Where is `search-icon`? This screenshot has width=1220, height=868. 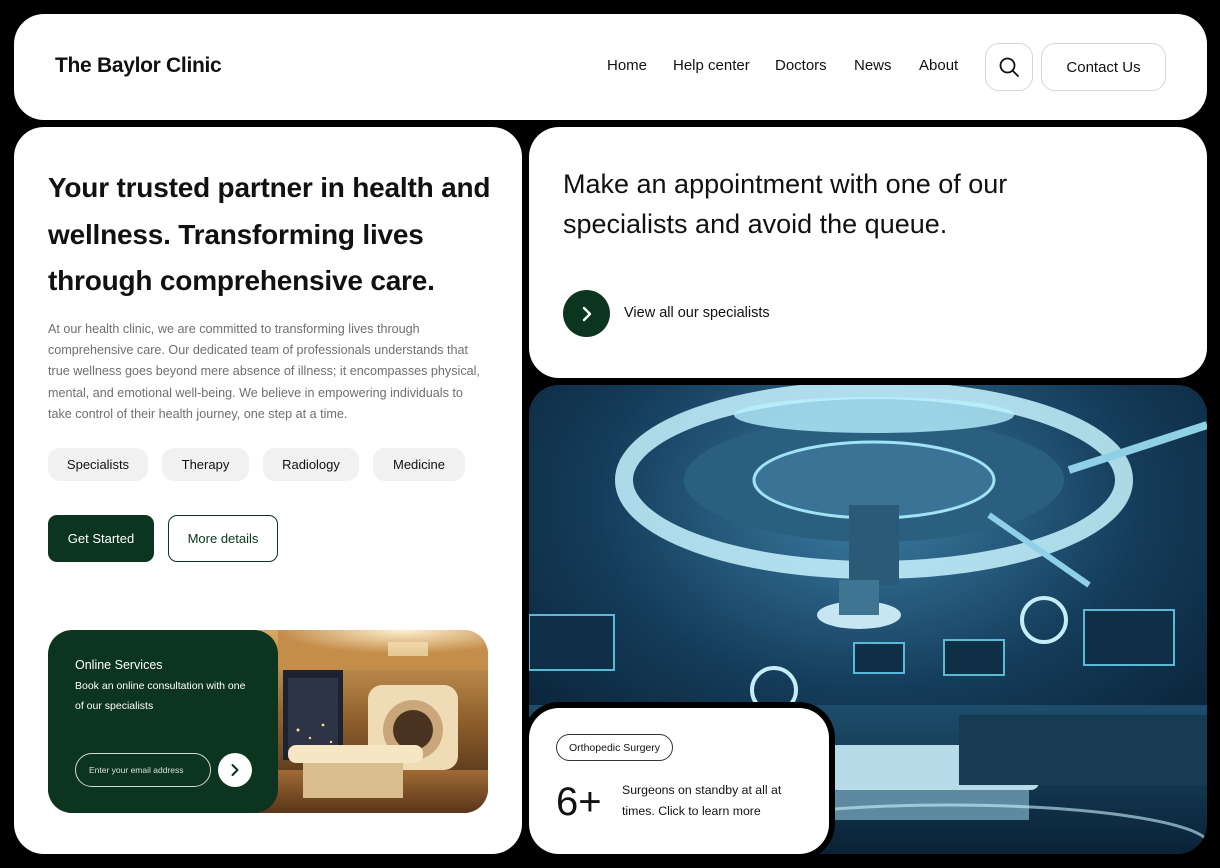 search-icon is located at coordinates (1009, 67).